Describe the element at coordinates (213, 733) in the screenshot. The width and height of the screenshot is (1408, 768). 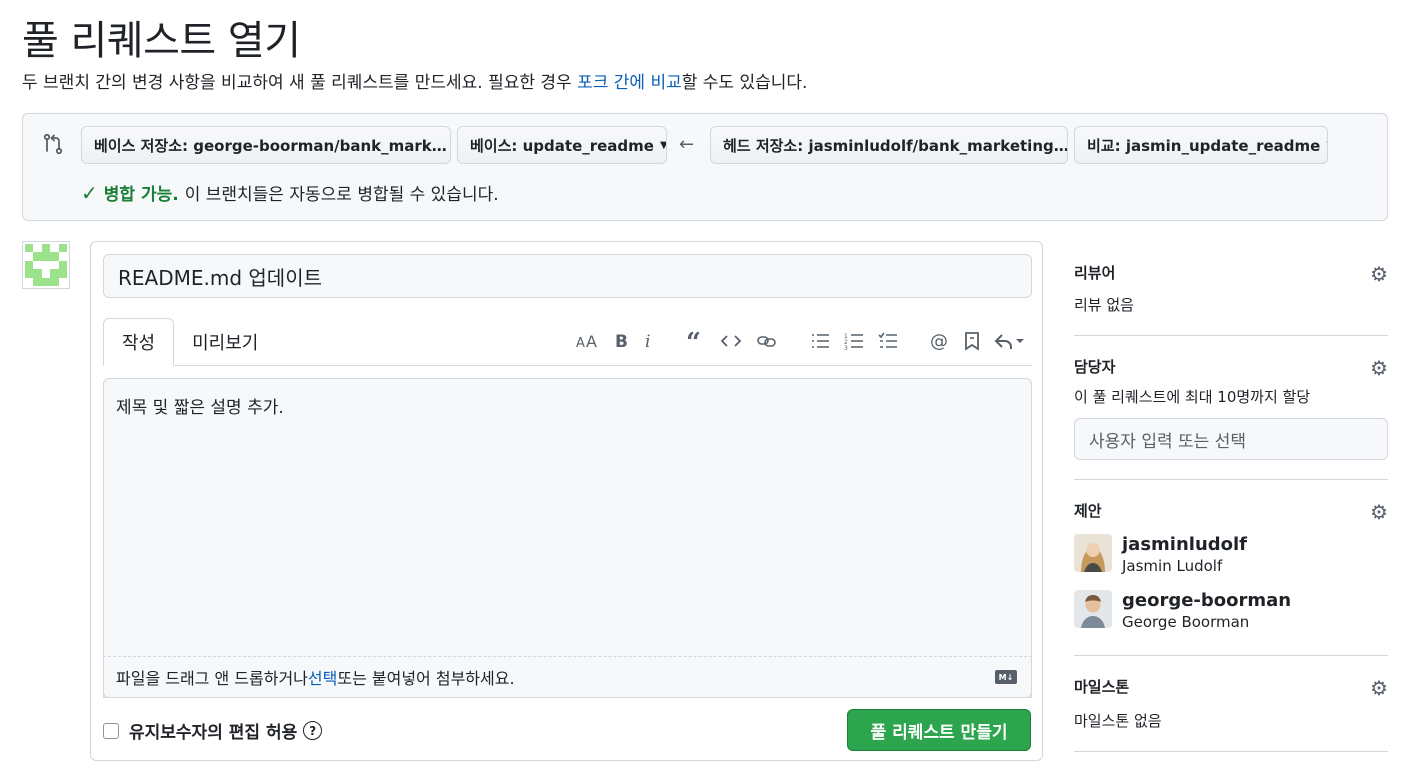
I see `allow-edits-label: 유지보수자의 편집 허용` at that location.